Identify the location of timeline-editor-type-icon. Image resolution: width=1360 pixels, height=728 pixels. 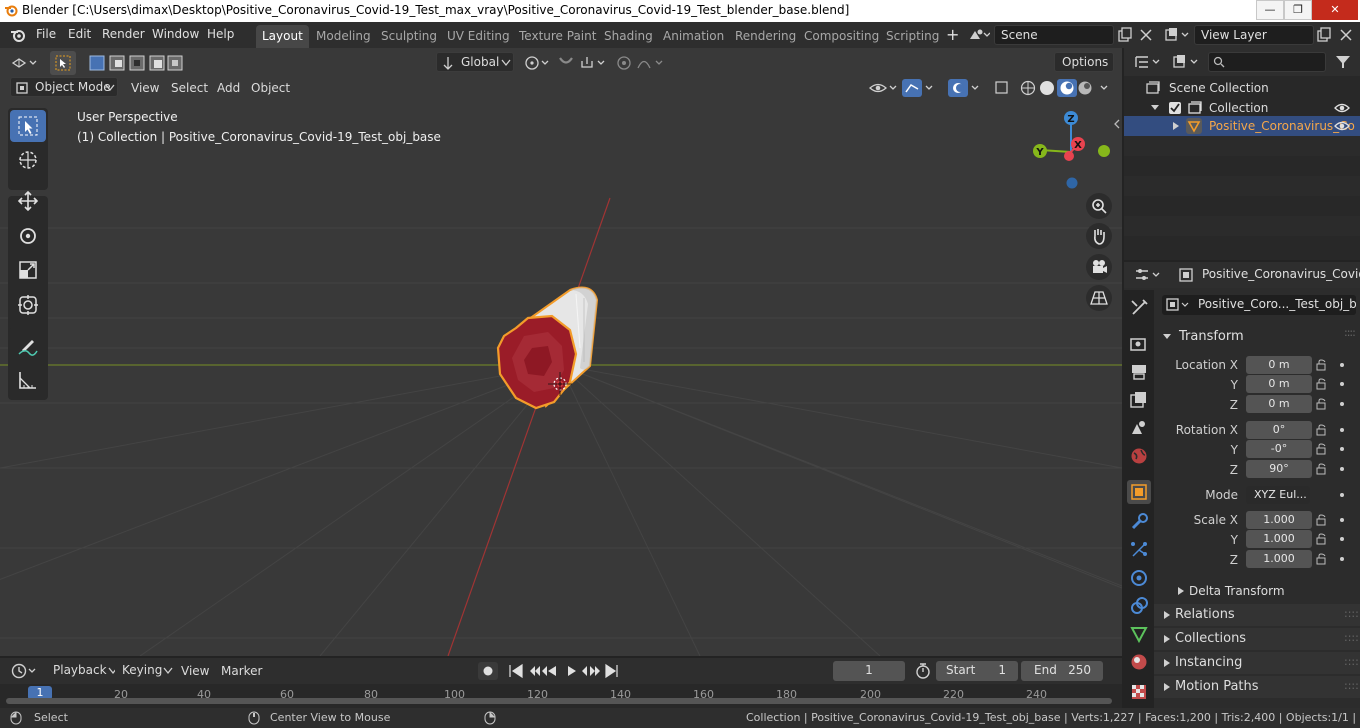
(25, 671).